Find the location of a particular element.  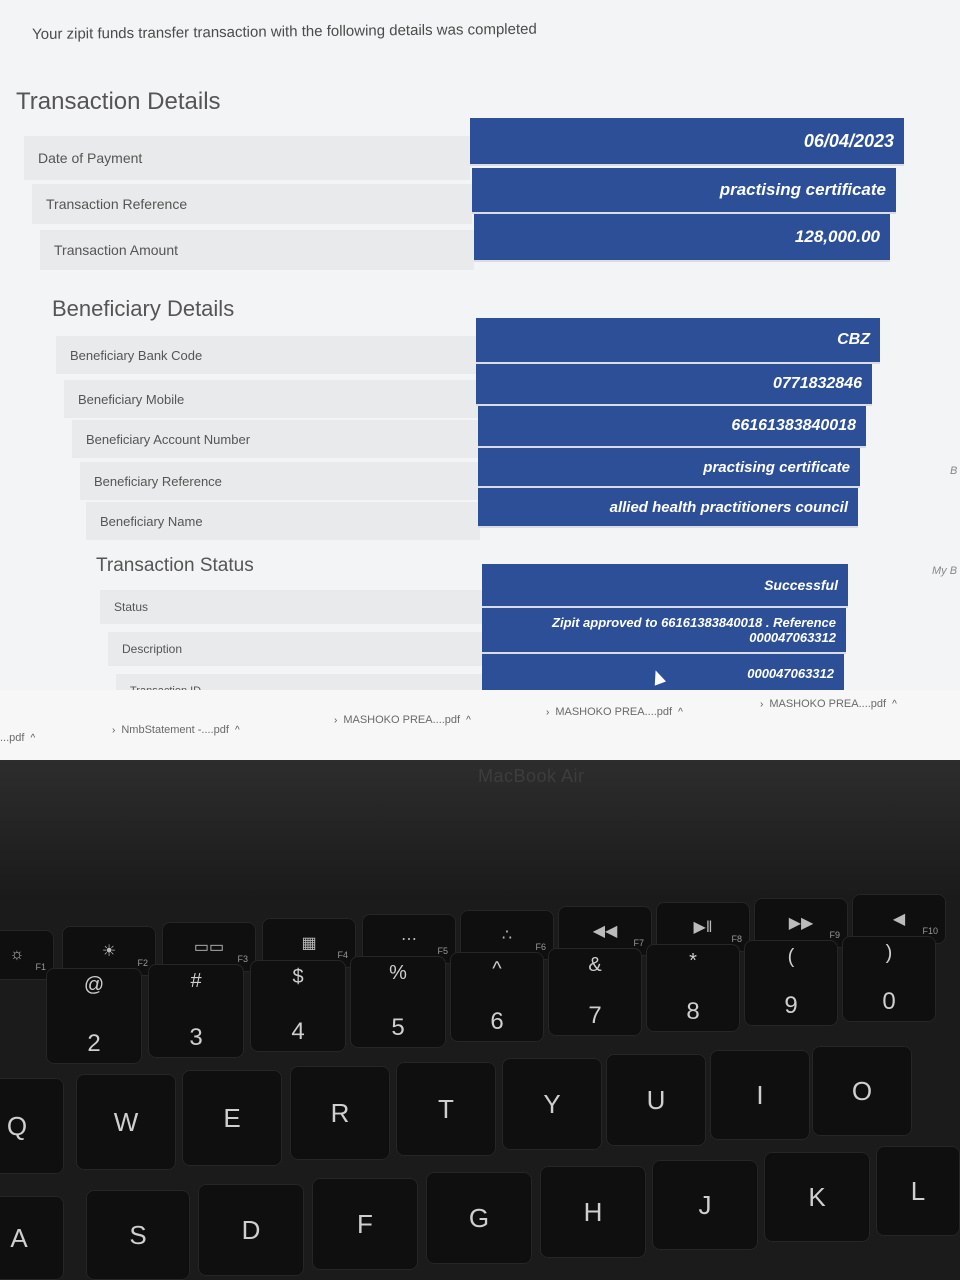

key-d: D is located at coordinates (251, 1230).